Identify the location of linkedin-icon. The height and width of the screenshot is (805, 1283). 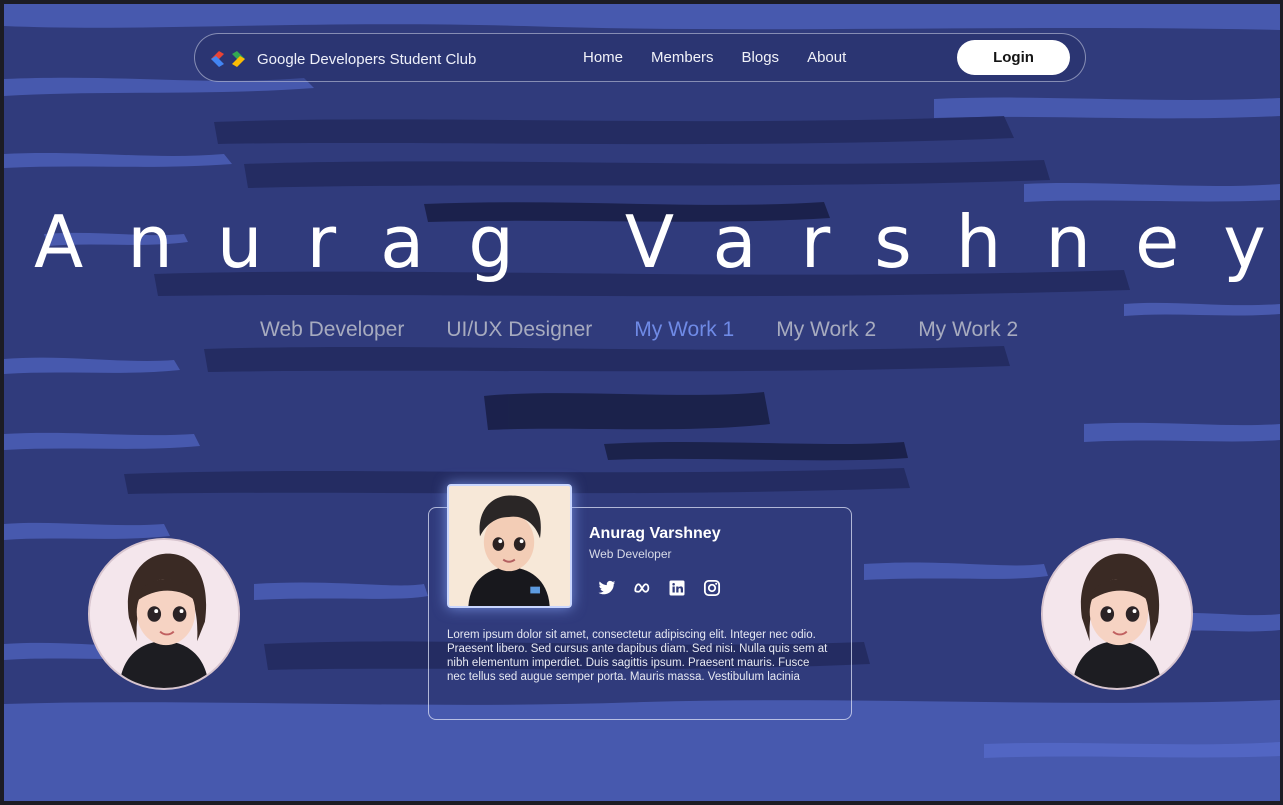
(677, 588).